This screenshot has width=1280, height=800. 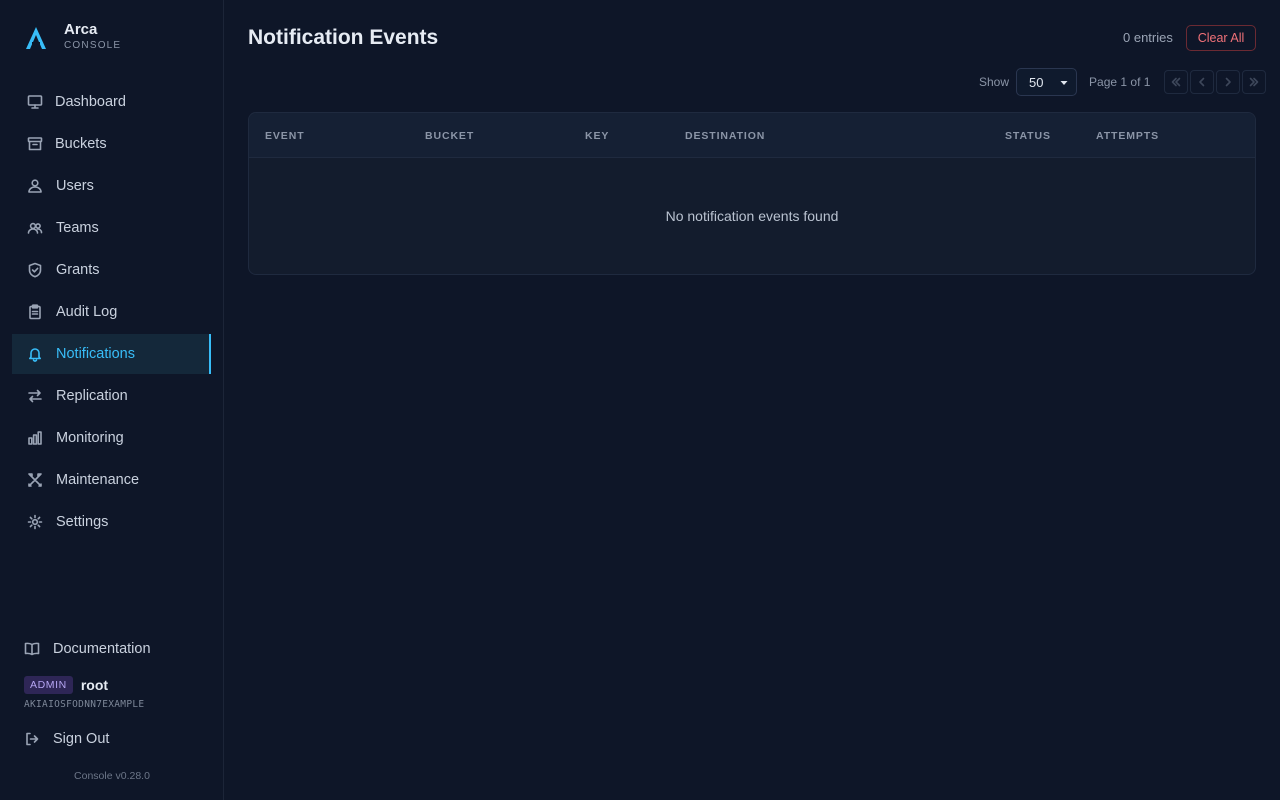 What do you see at coordinates (111, 186) in the screenshot?
I see `sidebar-item-users: Users` at bounding box center [111, 186].